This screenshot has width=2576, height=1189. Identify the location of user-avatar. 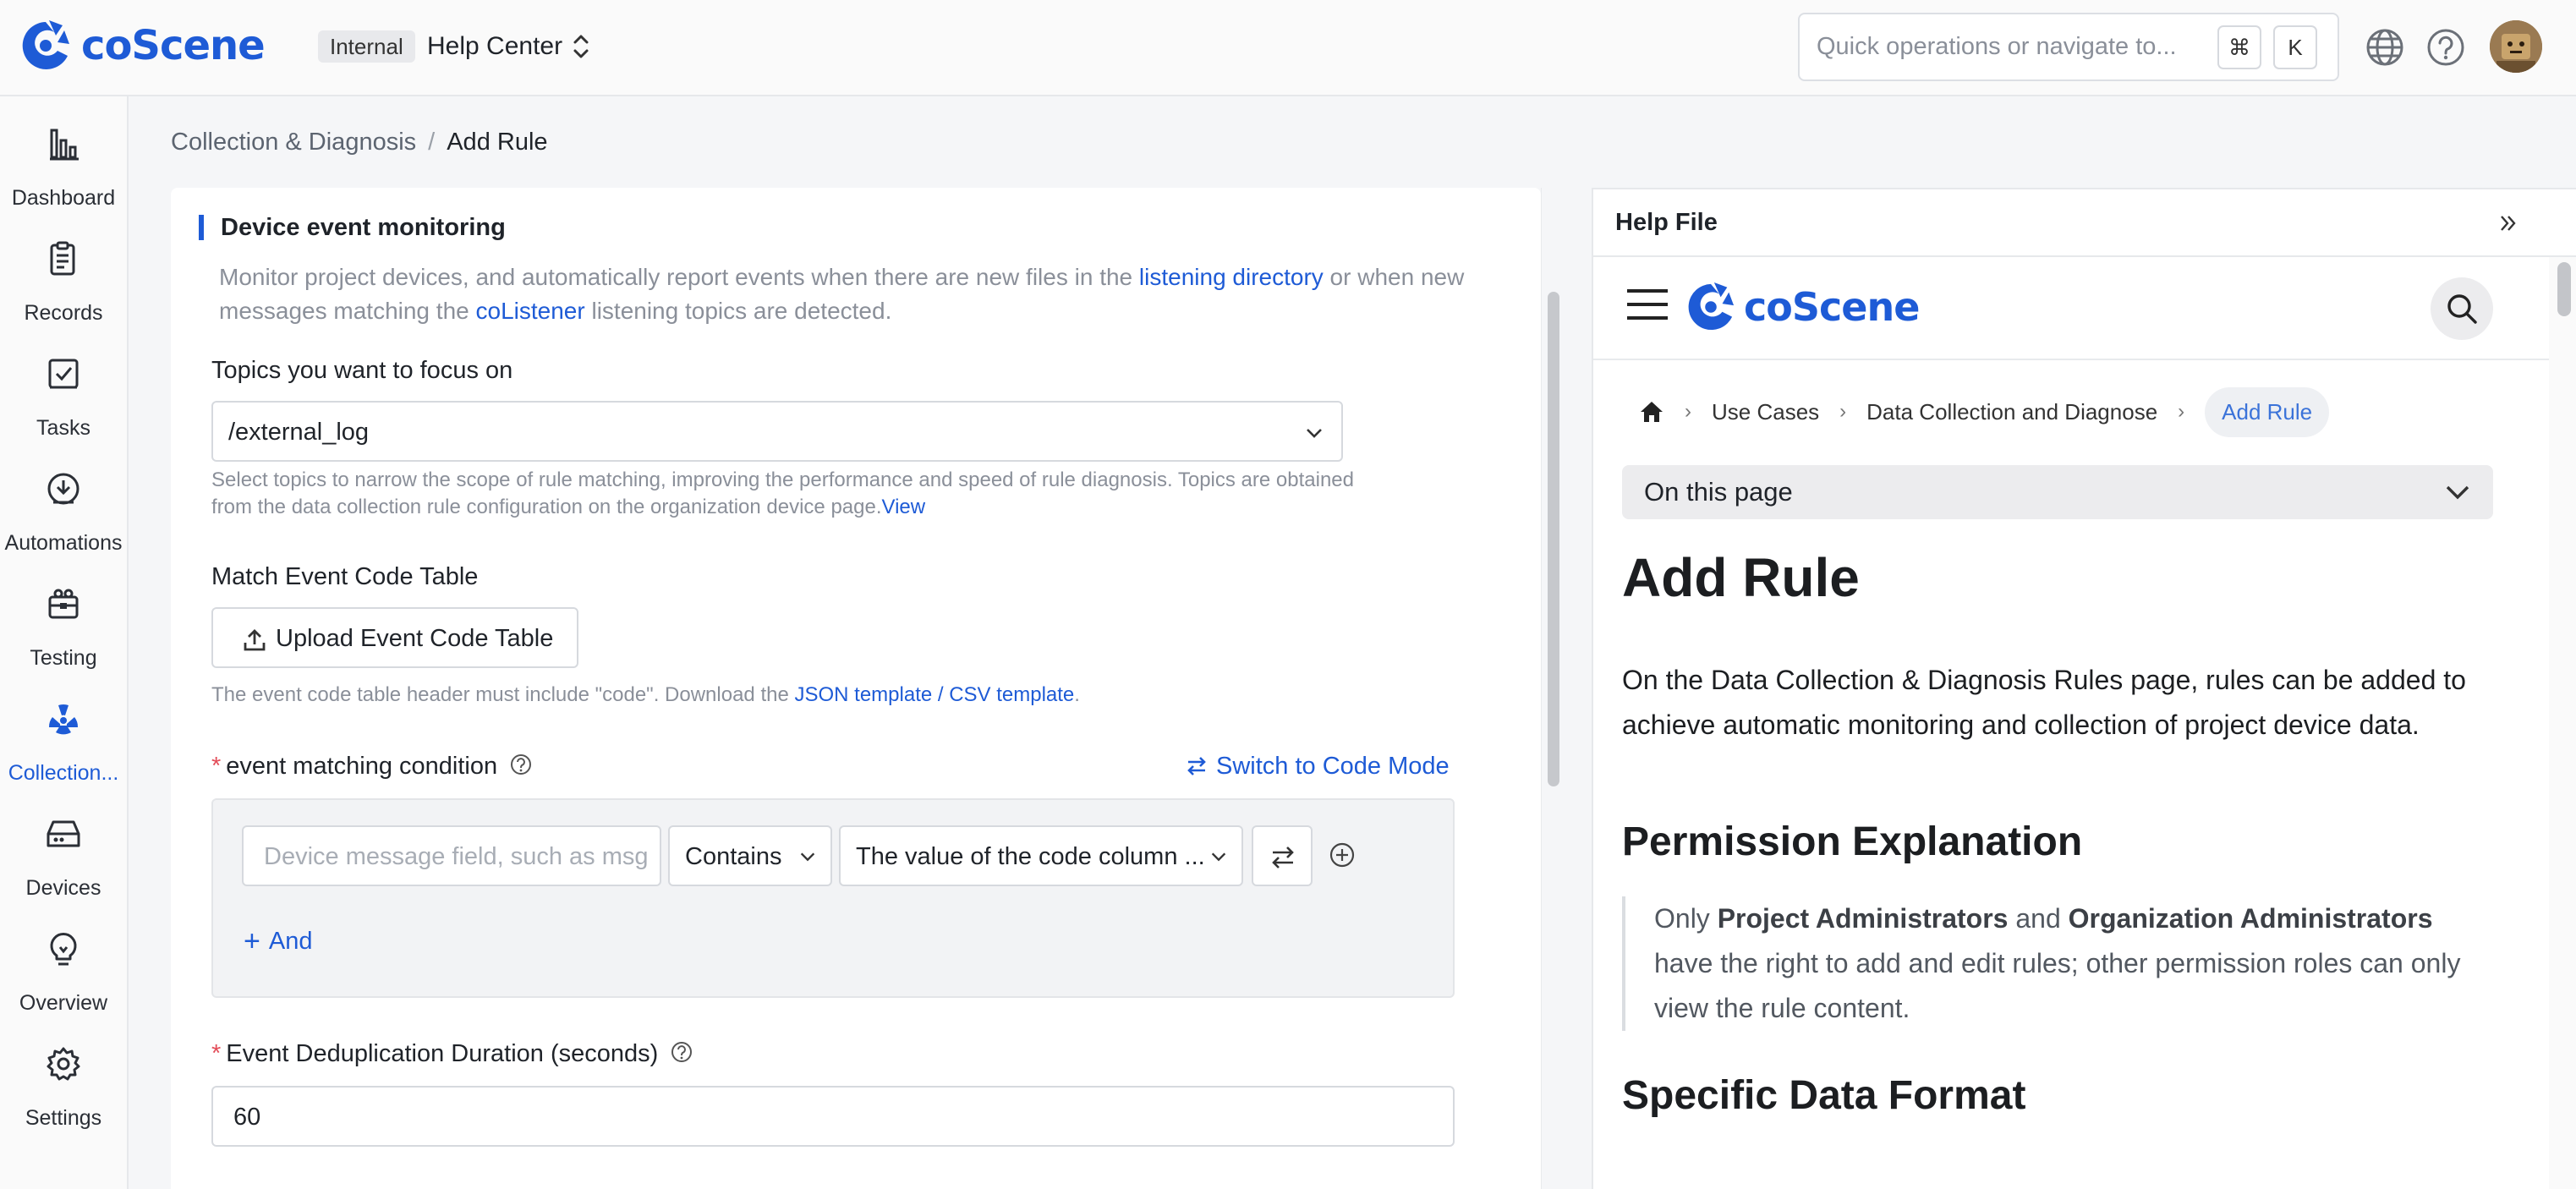
(2516, 46).